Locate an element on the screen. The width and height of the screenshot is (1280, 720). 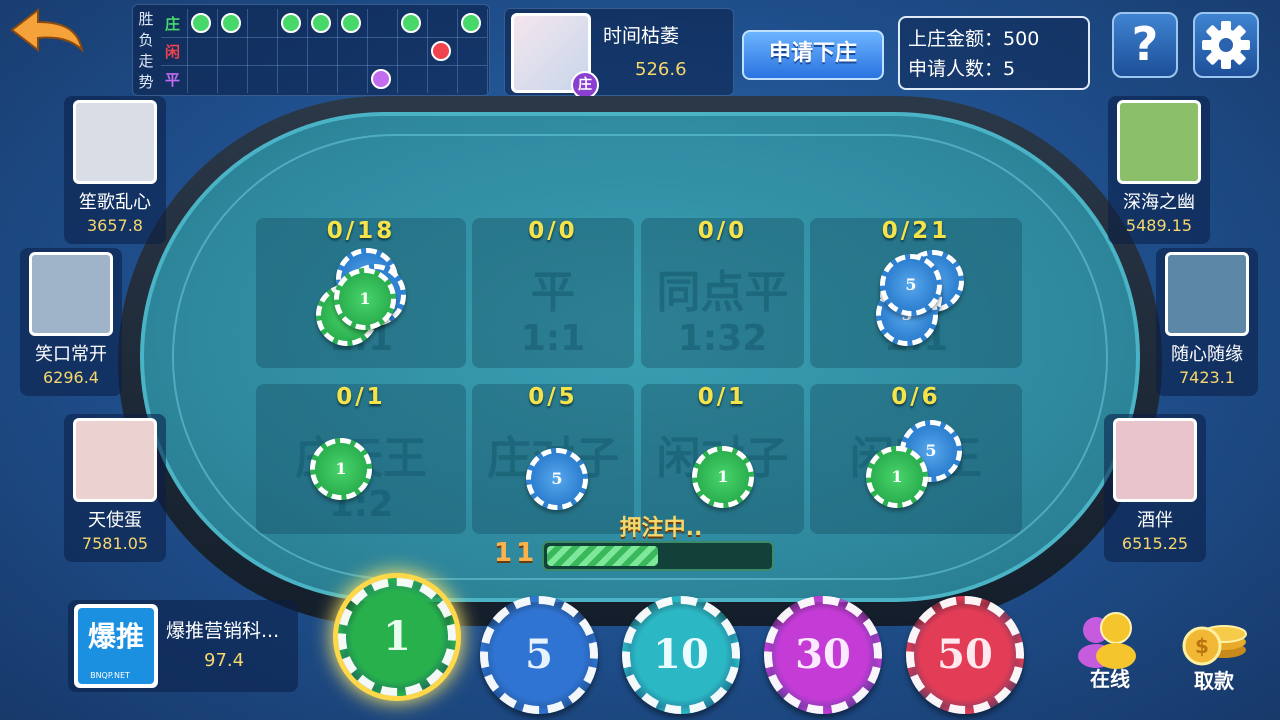
chip-10-button: 10 is located at coordinates (681, 655).